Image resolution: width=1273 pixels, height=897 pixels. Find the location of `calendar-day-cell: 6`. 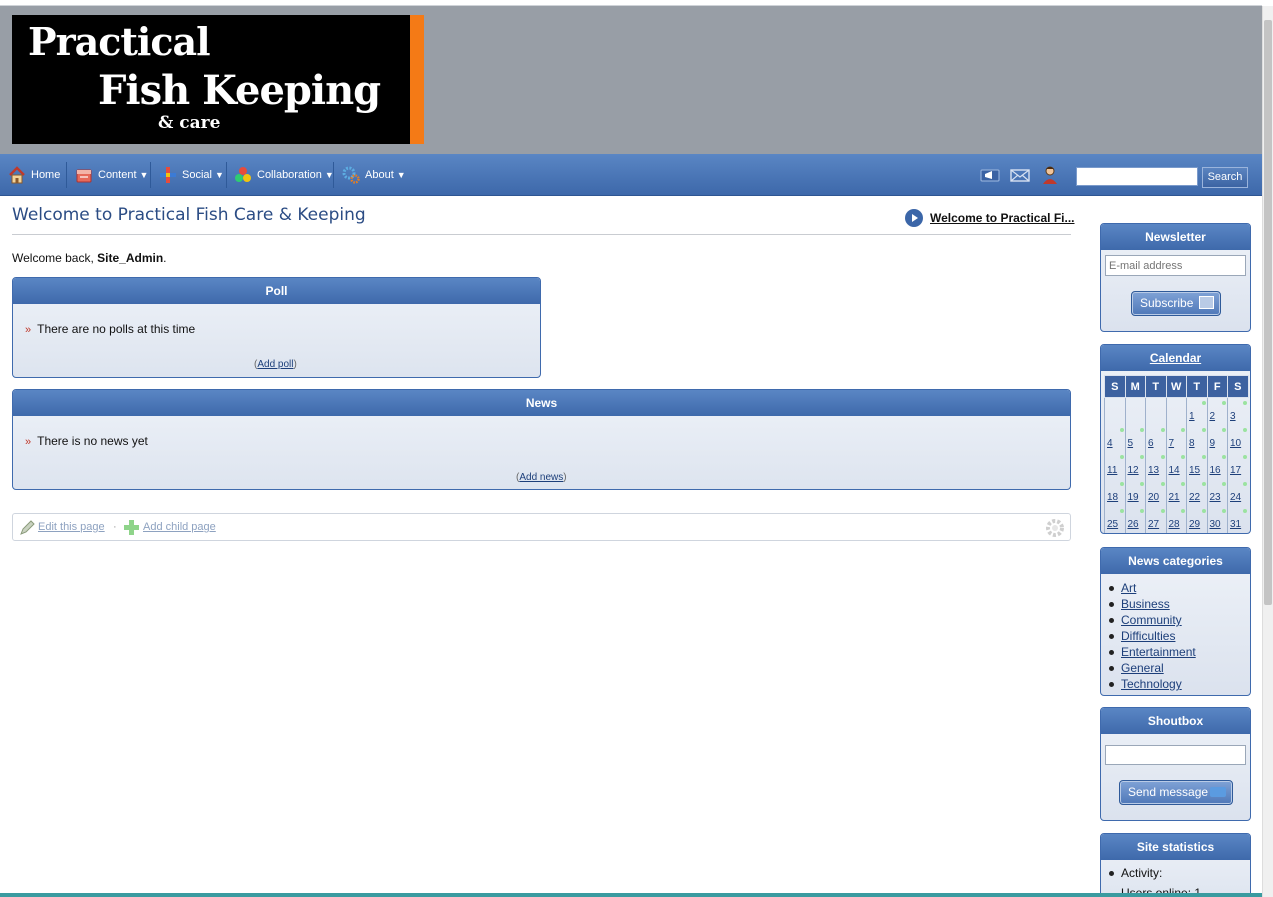

calendar-day-cell: 6 is located at coordinates (1155, 438).